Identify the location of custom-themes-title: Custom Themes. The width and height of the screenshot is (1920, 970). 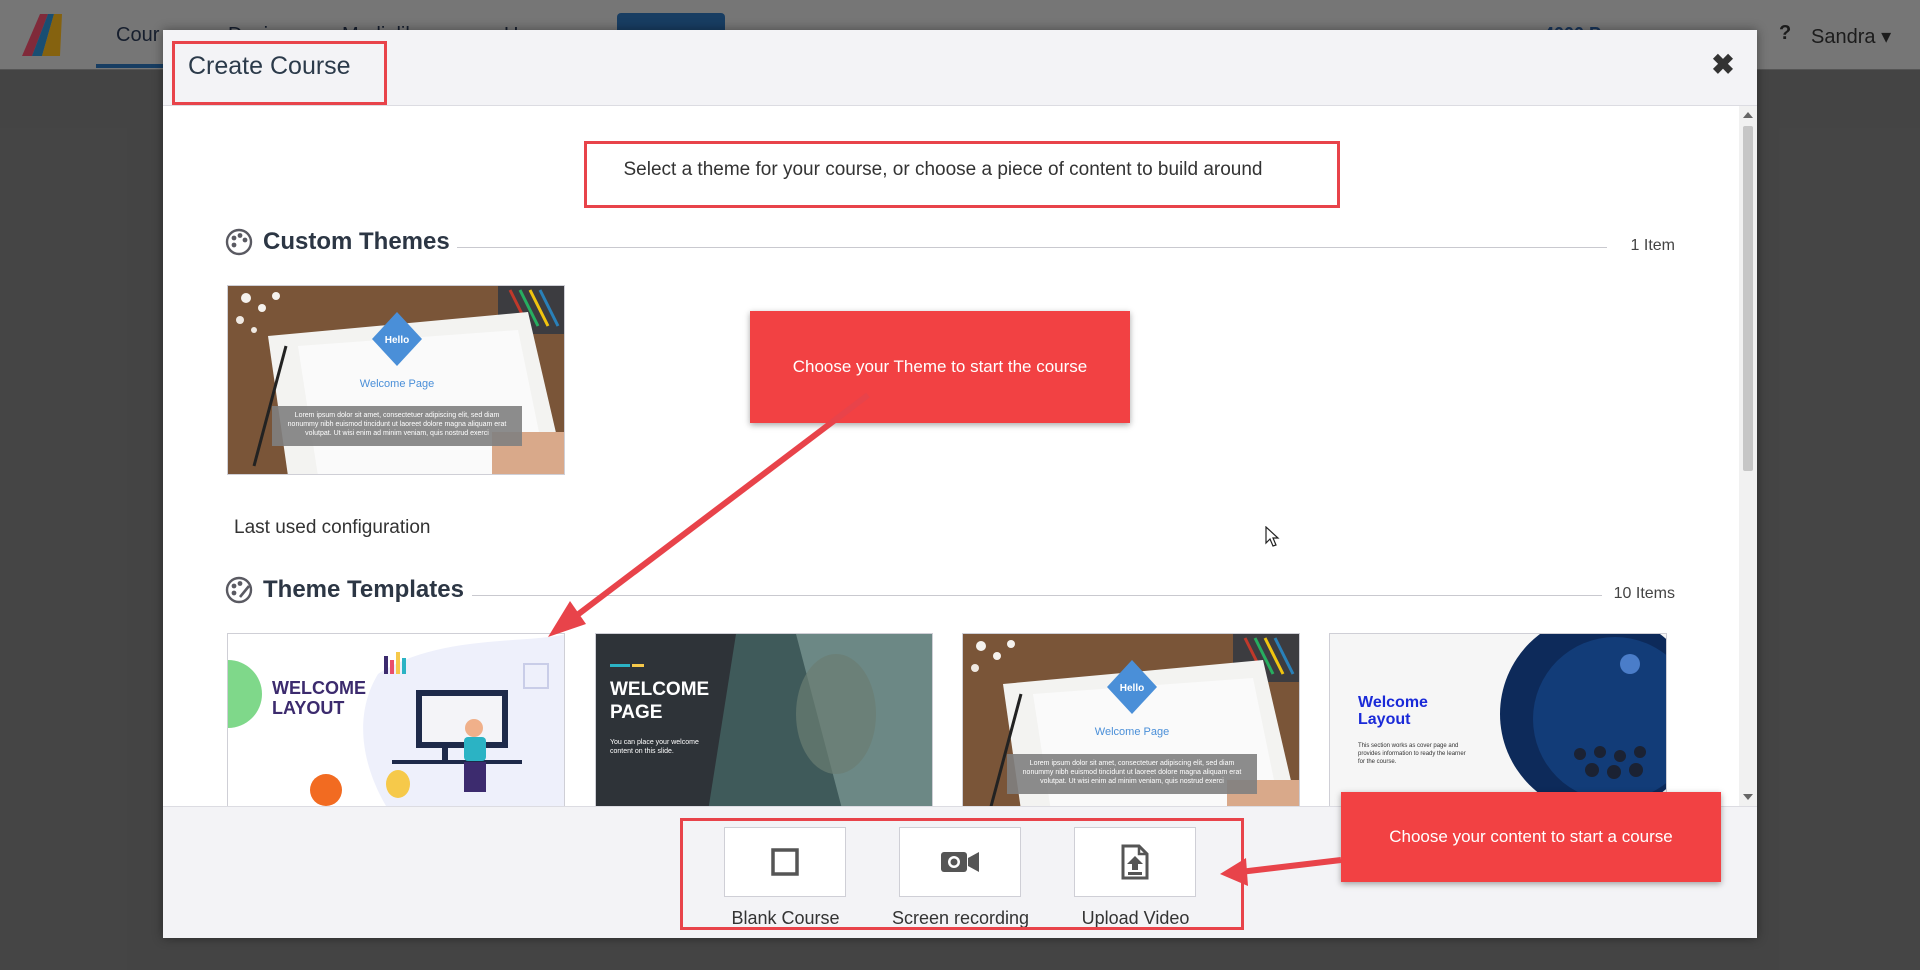
(356, 241).